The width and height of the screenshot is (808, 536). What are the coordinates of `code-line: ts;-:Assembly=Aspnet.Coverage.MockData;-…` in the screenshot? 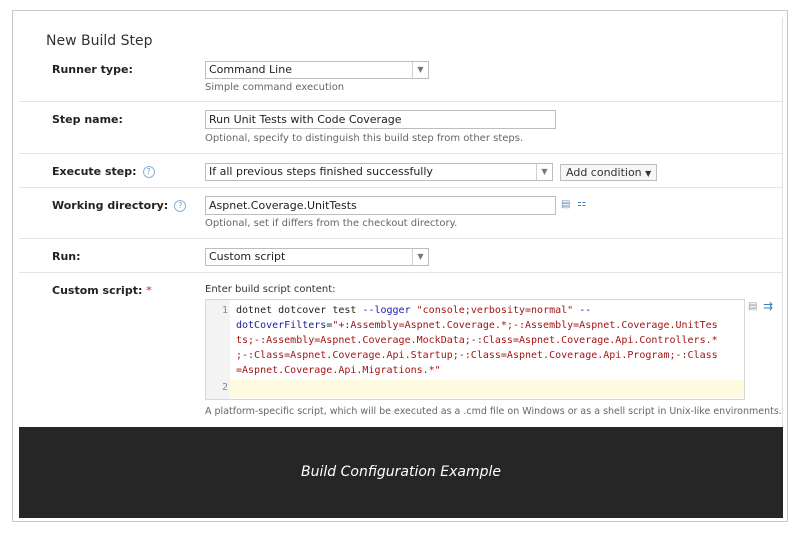 It's located at (477, 340).